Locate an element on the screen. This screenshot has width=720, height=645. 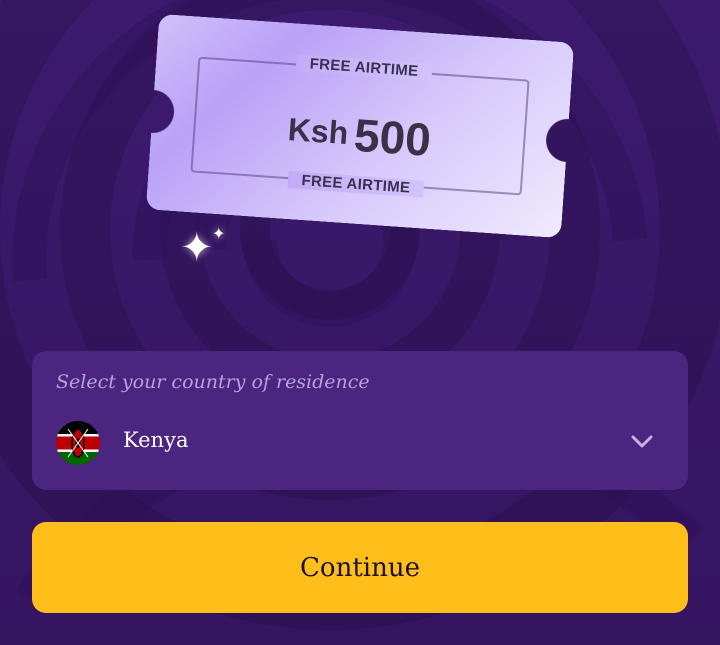
country-select-label: Select your country of residence is located at coordinates (213, 382).